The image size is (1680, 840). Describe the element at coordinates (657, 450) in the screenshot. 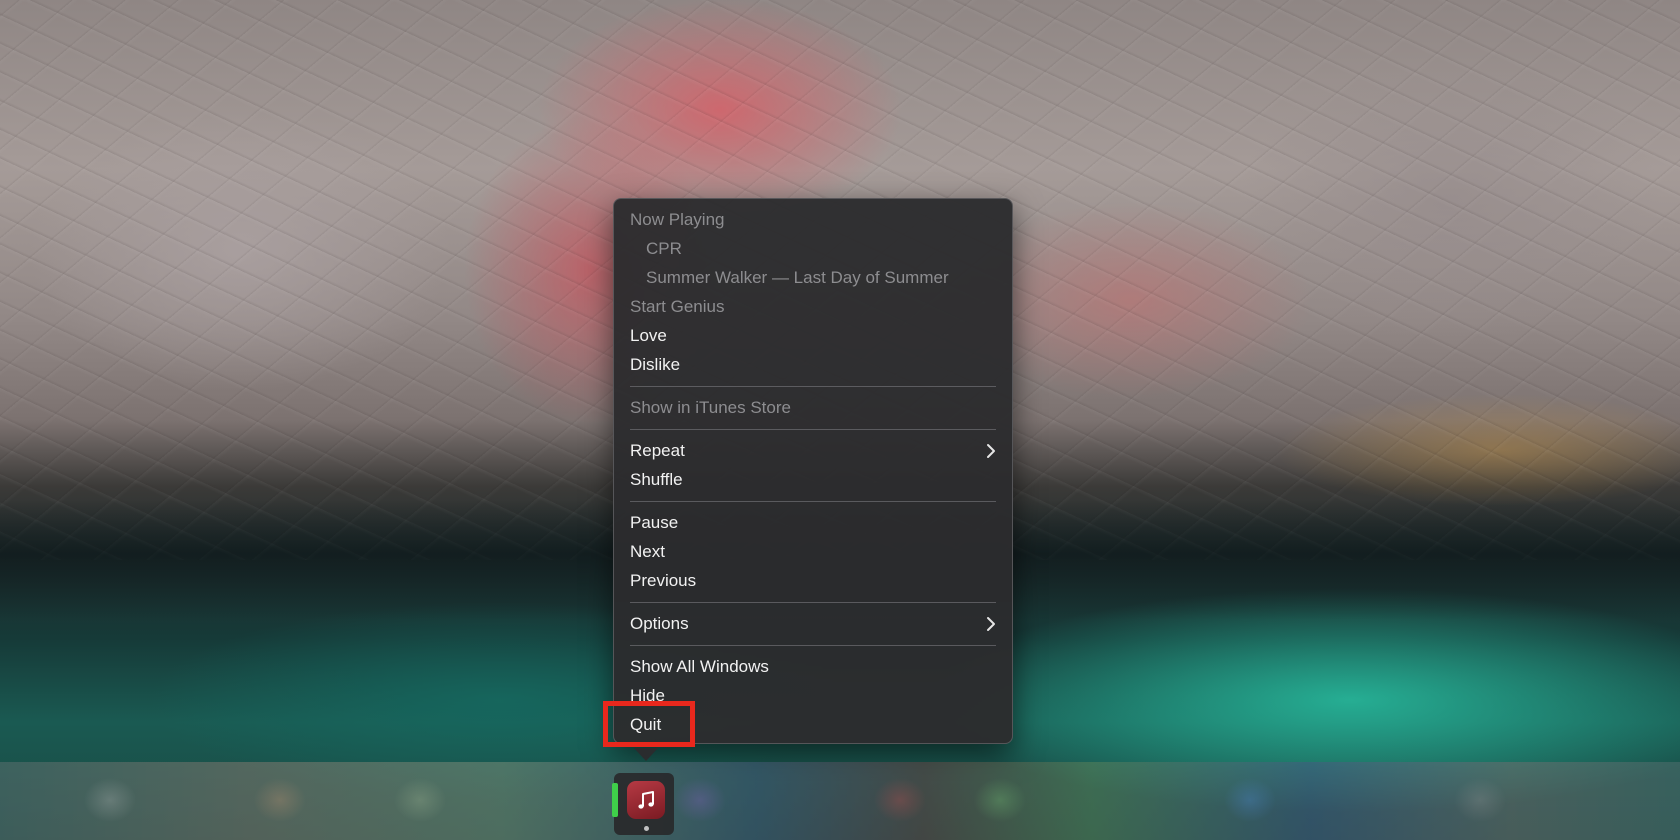

I see `menu-item-repeat-label: Repeat` at that location.